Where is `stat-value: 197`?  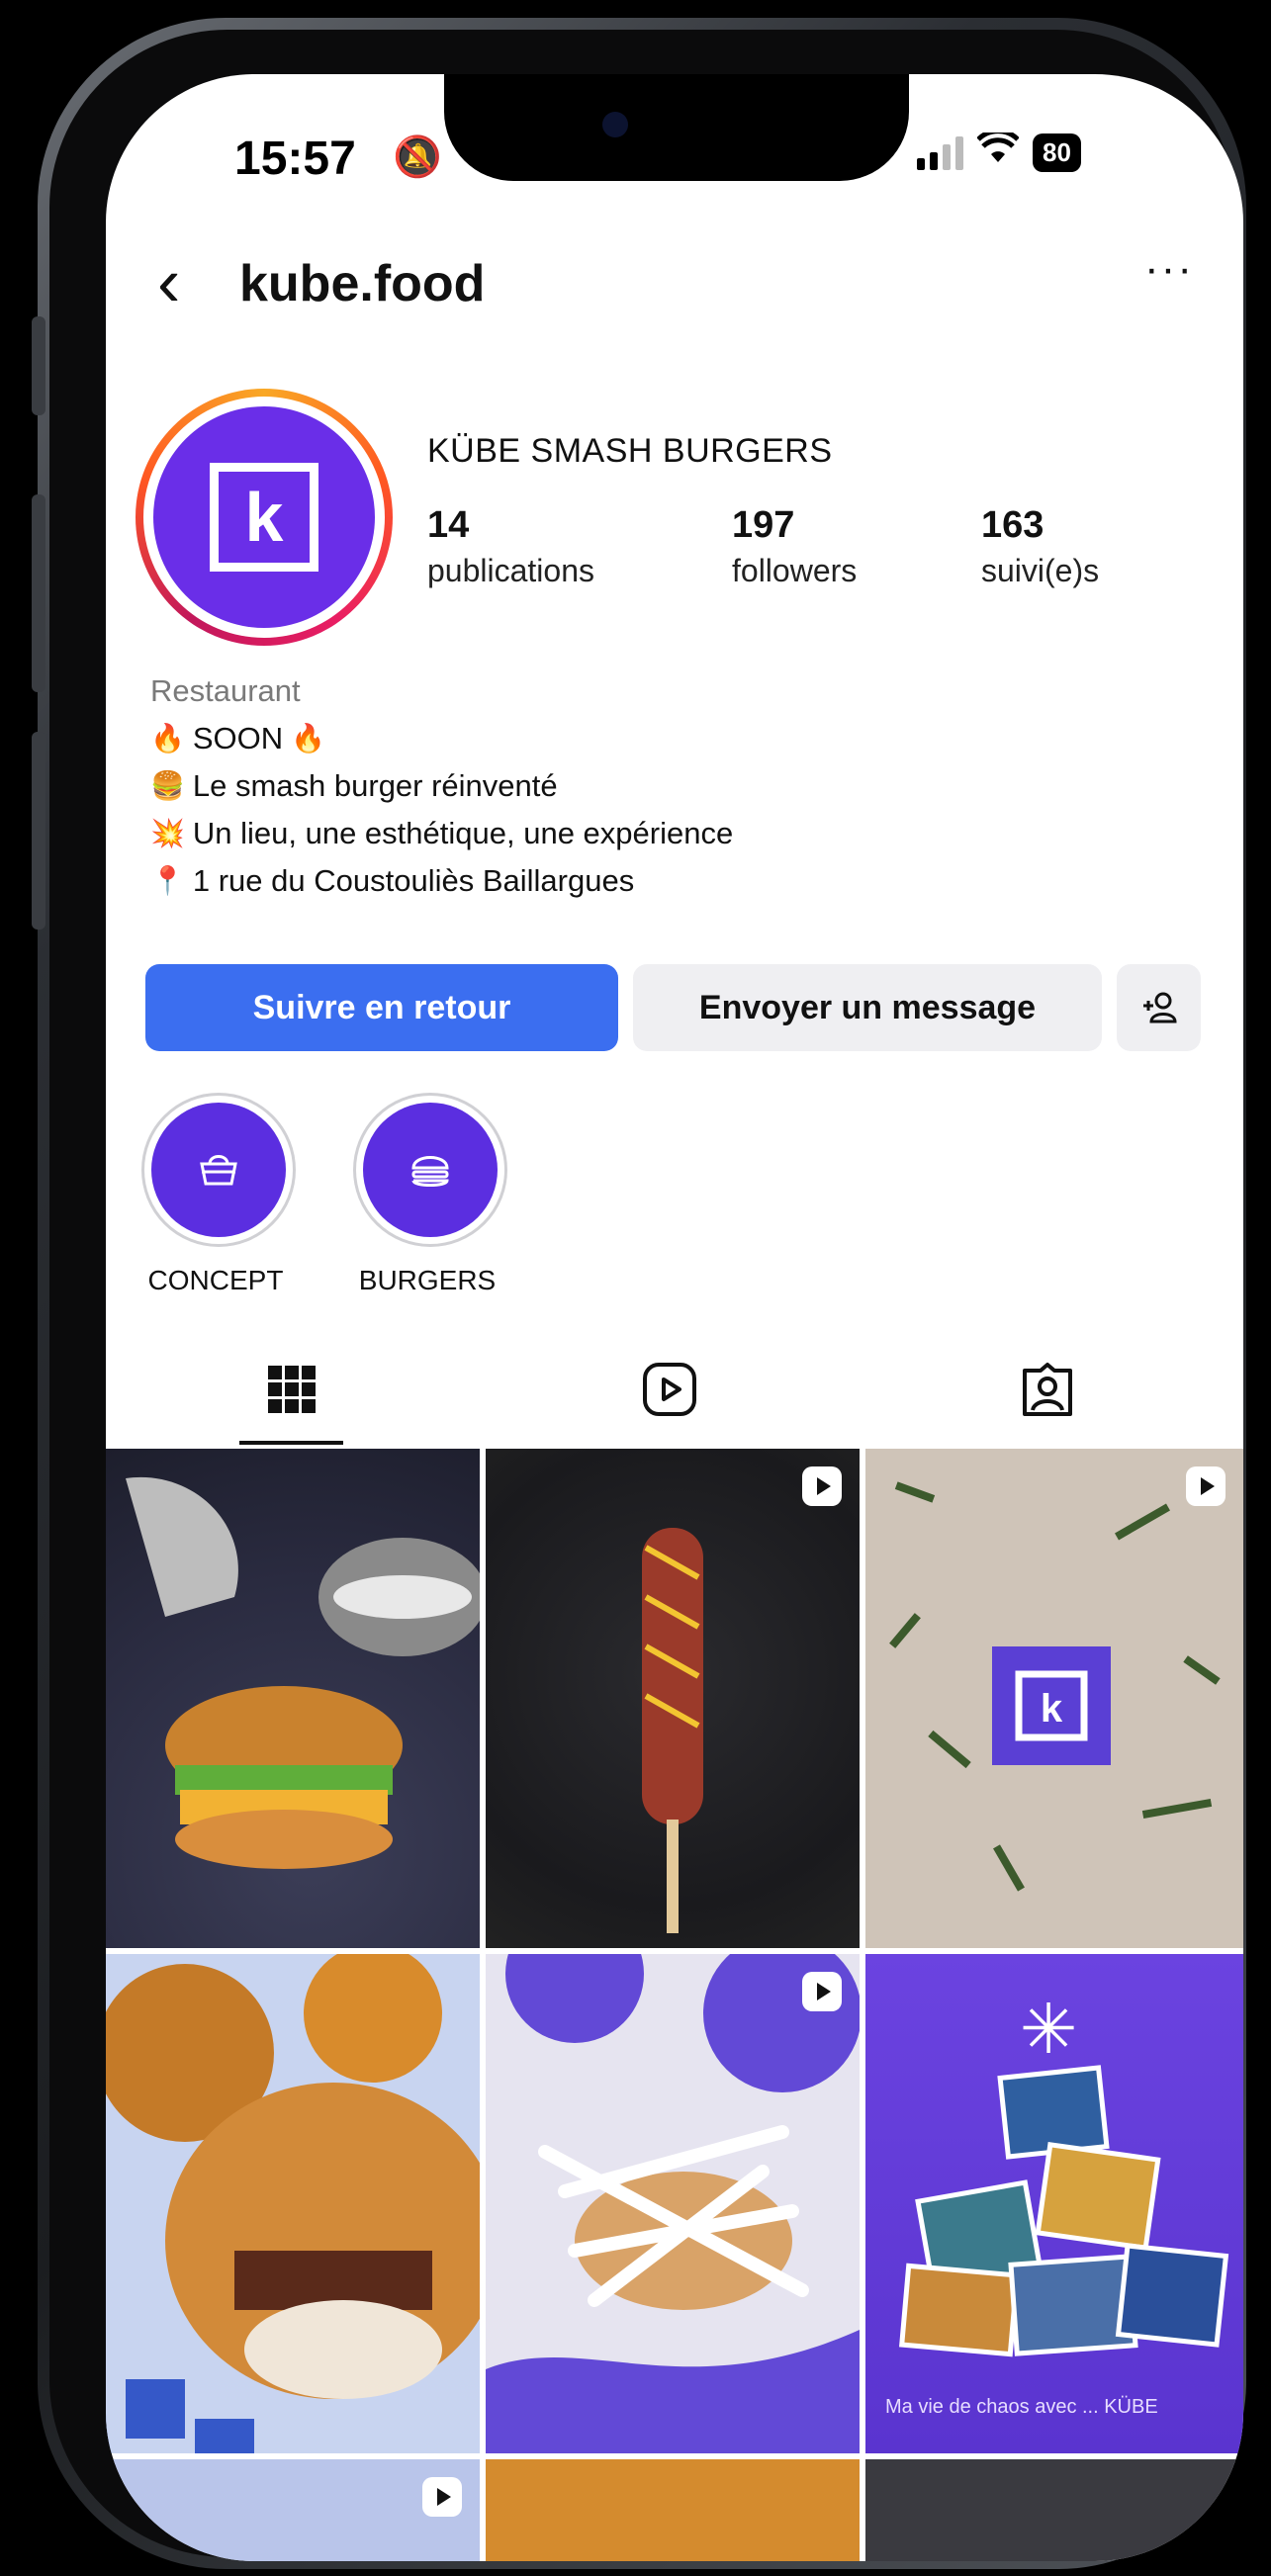
stat-value: 197 is located at coordinates (763, 525).